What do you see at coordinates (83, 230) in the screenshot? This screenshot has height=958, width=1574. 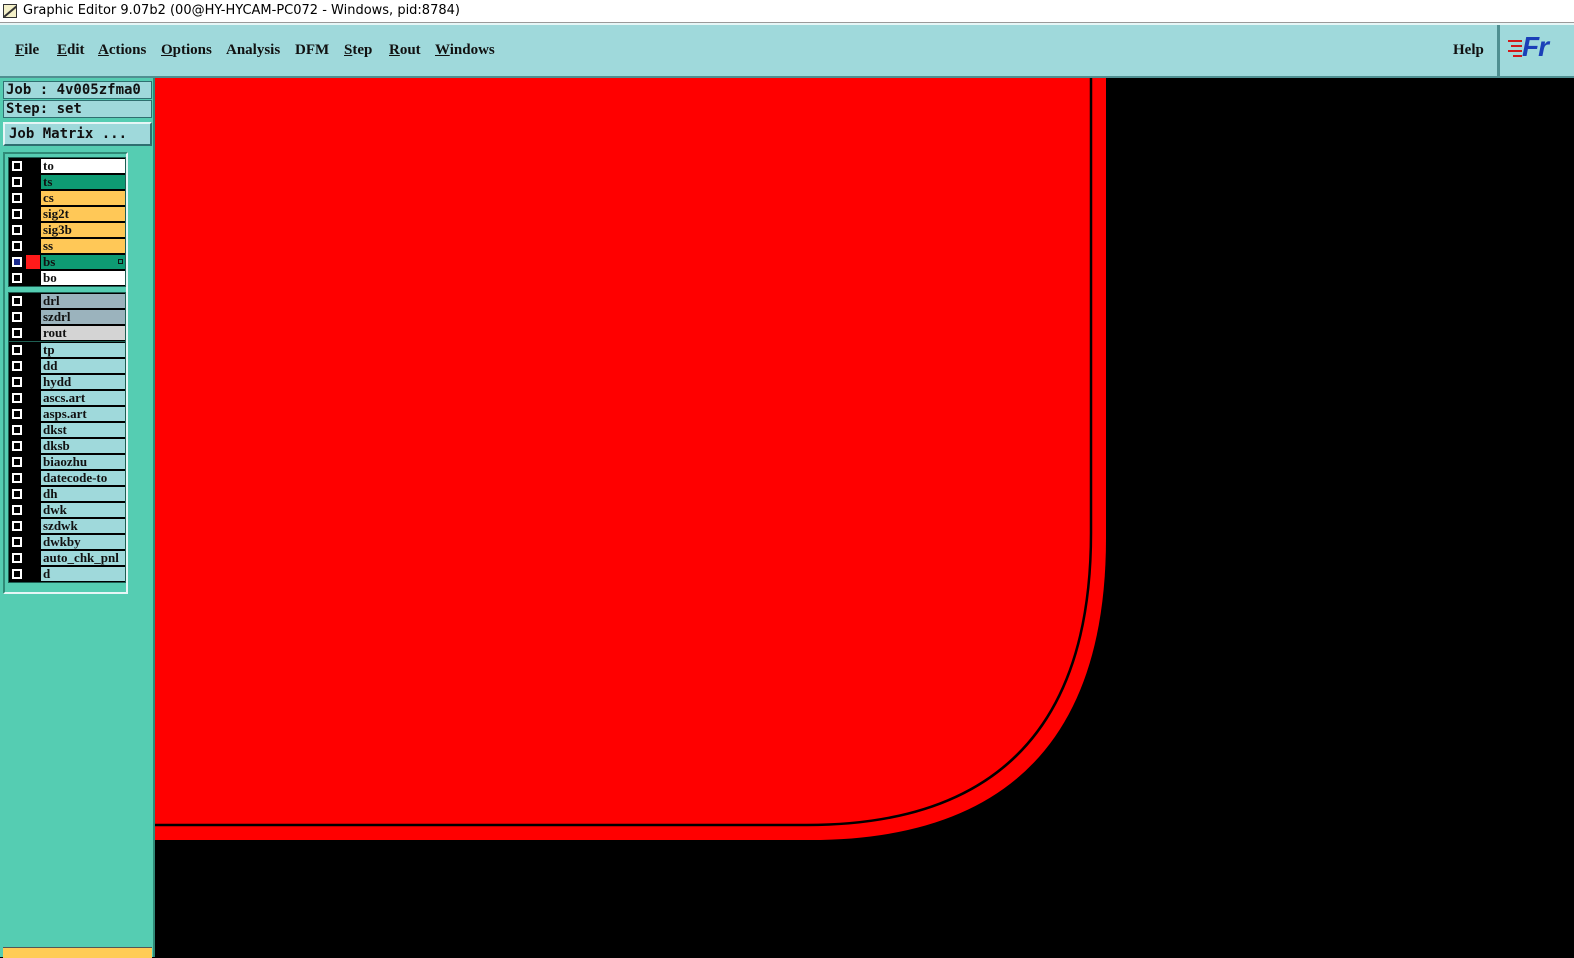 I see `layer-name: sig3b` at bounding box center [83, 230].